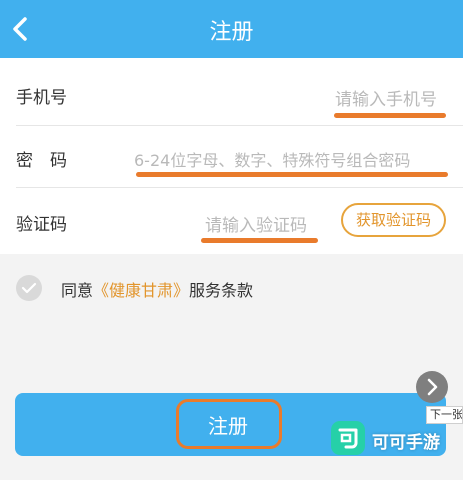 The height and width of the screenshot is (480, 463). I want to click on page-title: 注册, so click(231, 32).